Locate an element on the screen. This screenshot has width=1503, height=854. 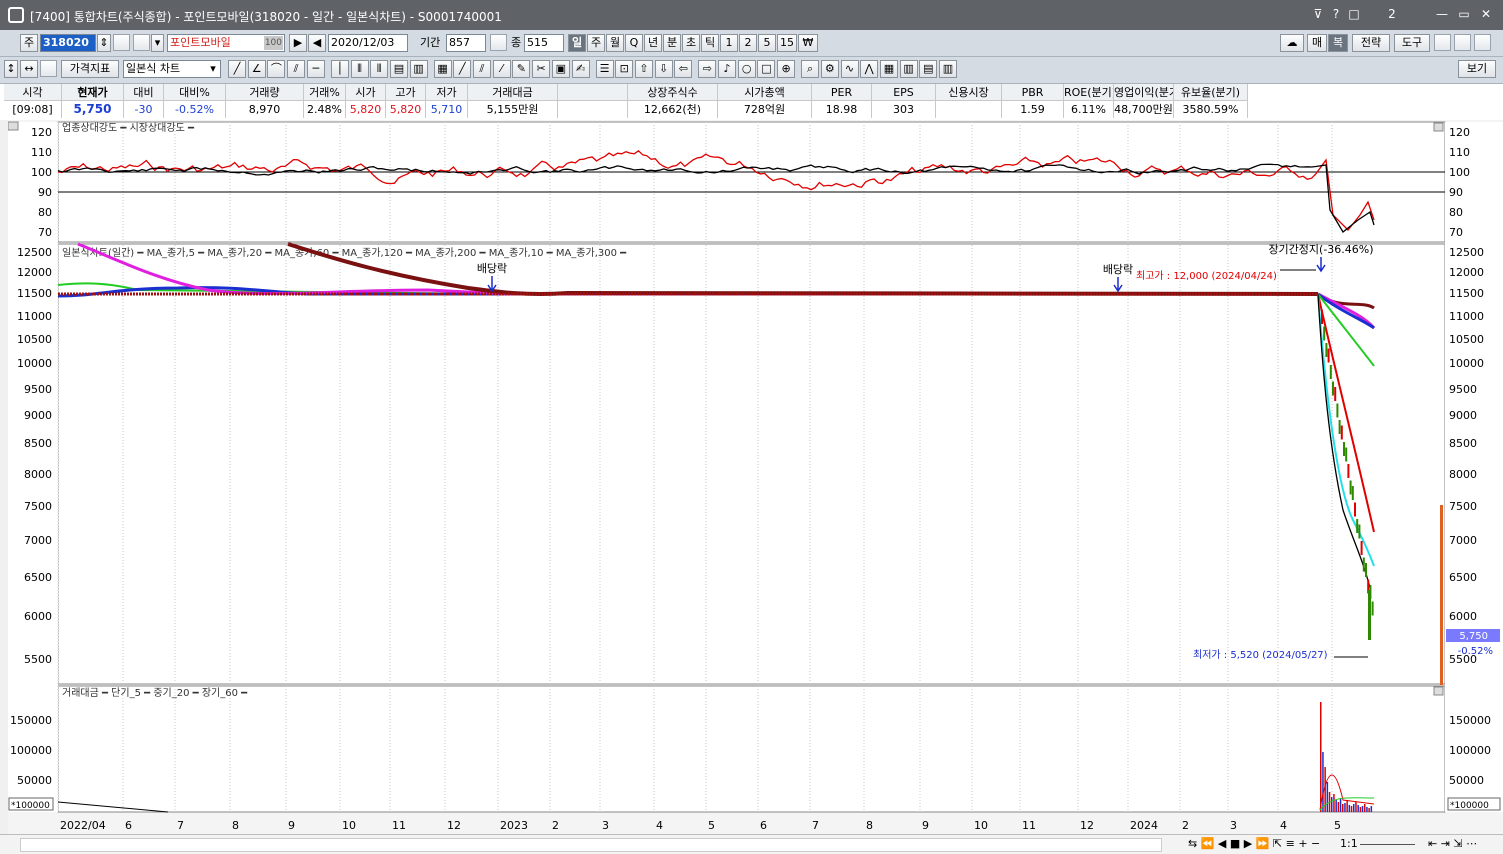
tools-button: 도구 is located at coordinates (1412, 43).